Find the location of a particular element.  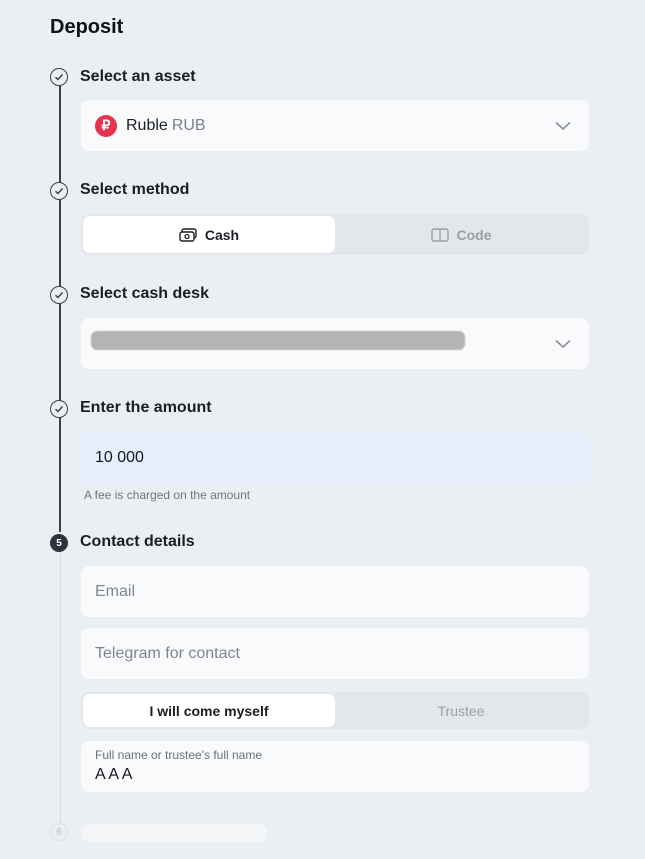

pickup-trustee-tab: Trustee is located at coordinates (461, 710).